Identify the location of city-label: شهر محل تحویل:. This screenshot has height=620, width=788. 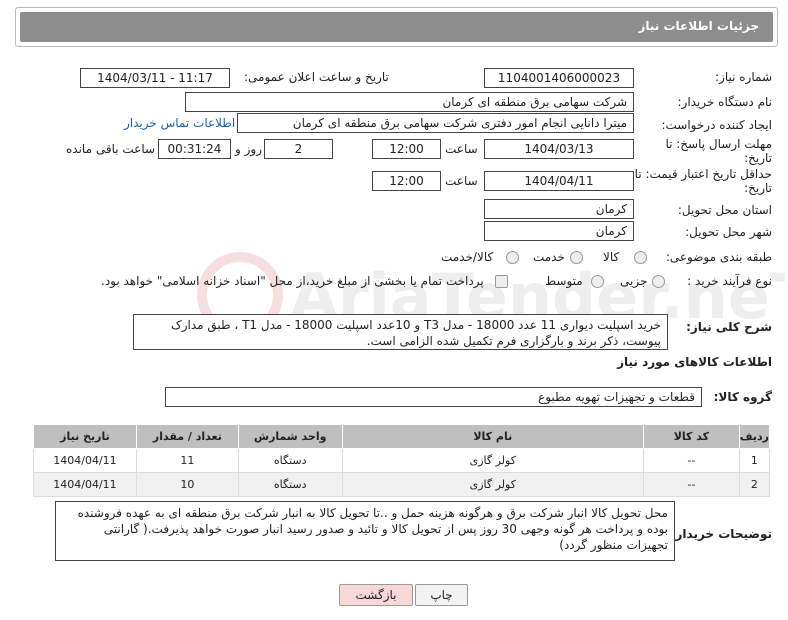
(728, 232).